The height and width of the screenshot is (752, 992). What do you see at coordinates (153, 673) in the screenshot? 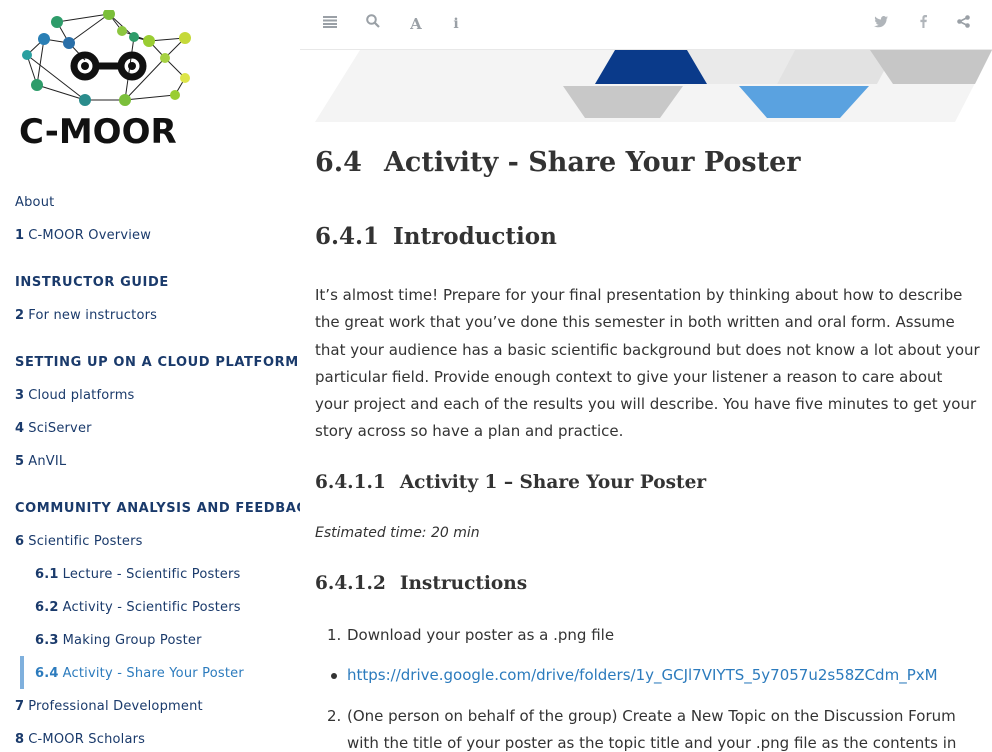
I see `toc-label: Activity - Share Your Poster` at bounding box center [153, 673].